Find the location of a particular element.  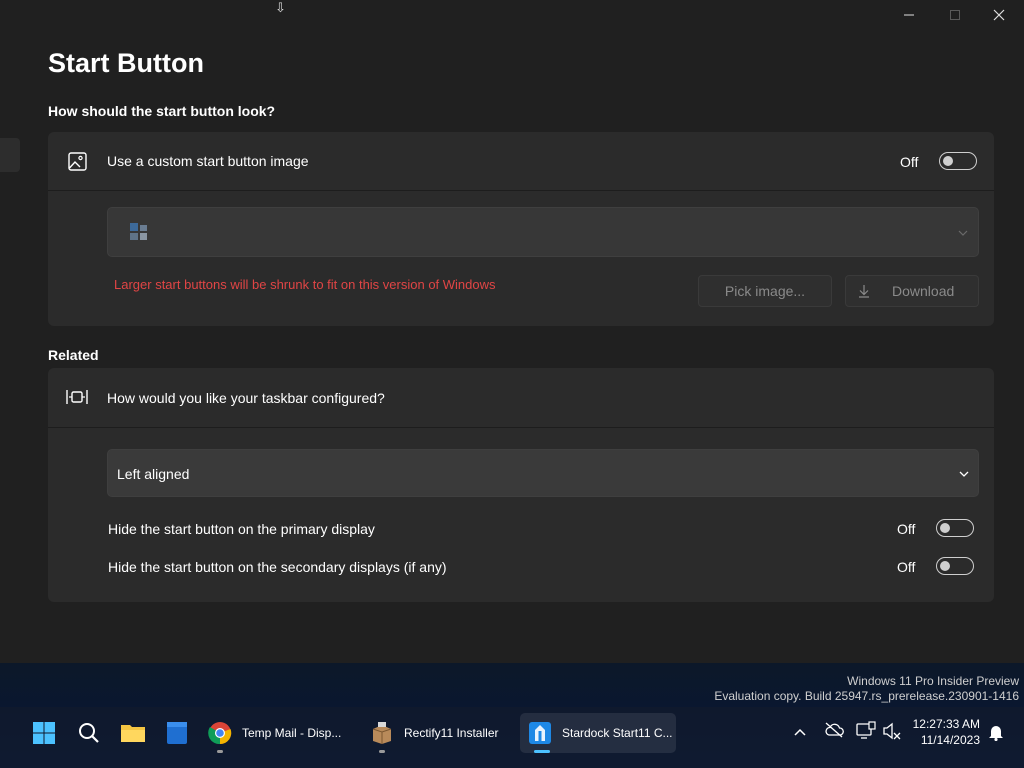

stardock-start11-icon is located at coordinates (540, 733).